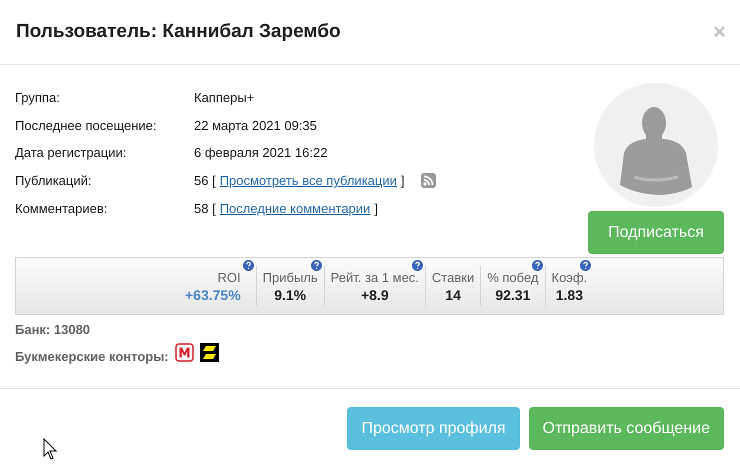 Image resolution: width=740 pixels, height=467 pixels. Describe the element at coordinates (50, 449) in the screenshot. I see `cursor-icon` at that location.